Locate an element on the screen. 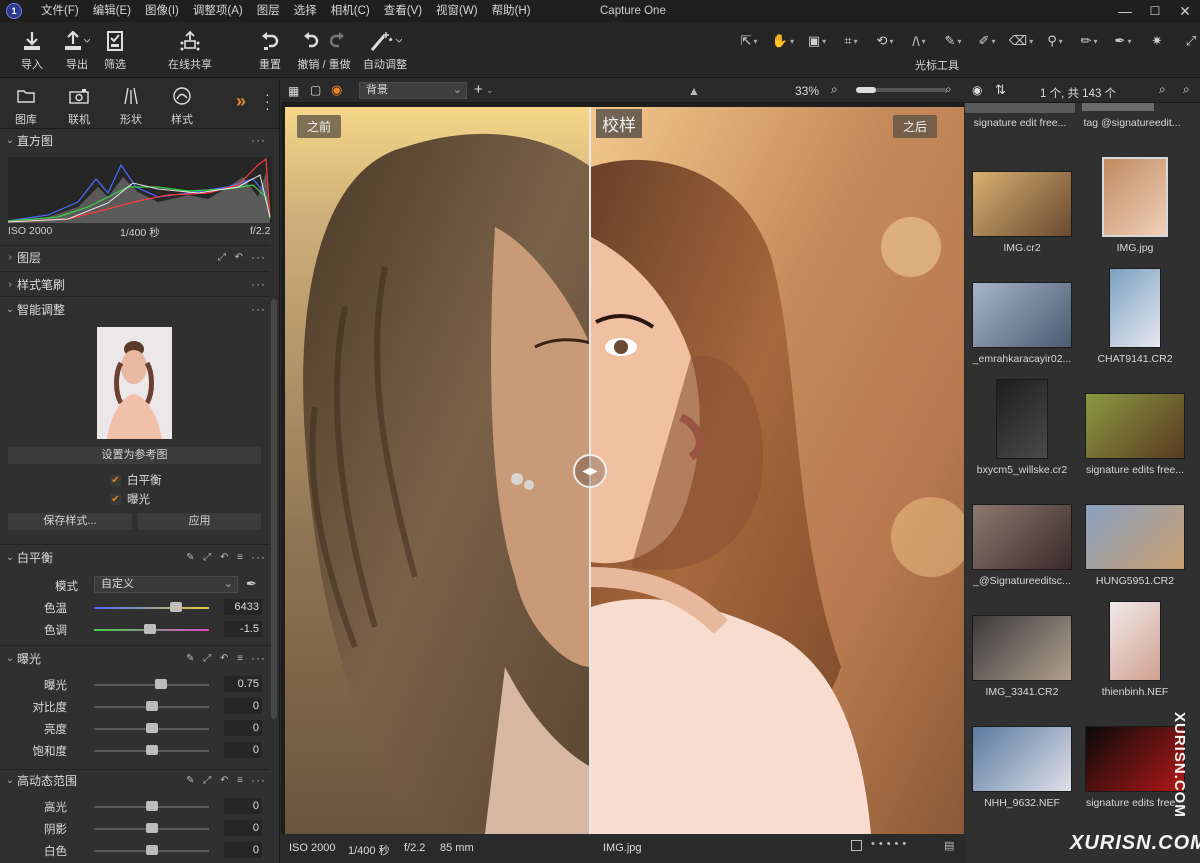 Image resolution: width=1200 pixels, height=863 pixels. thumbnail: CHAT9141.CR2 is located at coordinates (1135, 316).